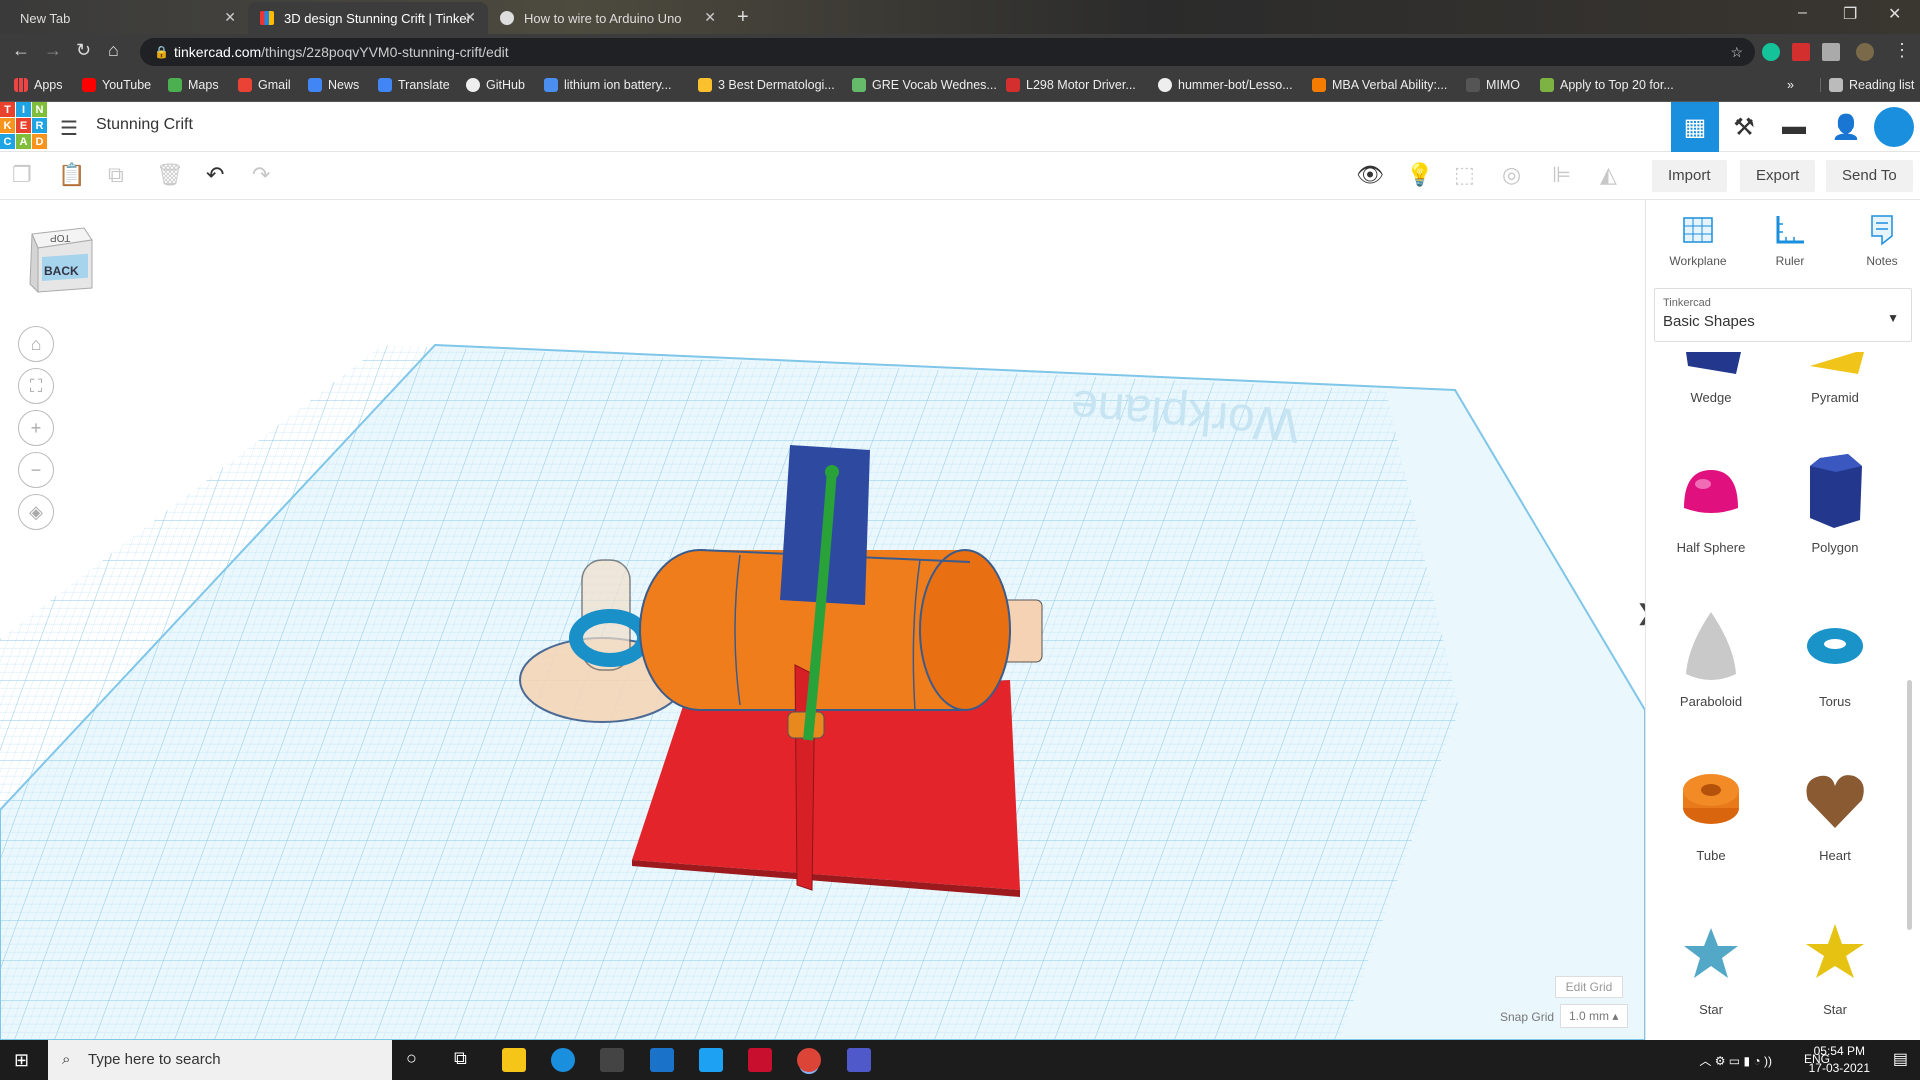  What do you see at coordinates (743, 17) in the screenshot?
I see `new-tab-icon: +` at bounding box center [743, 17].